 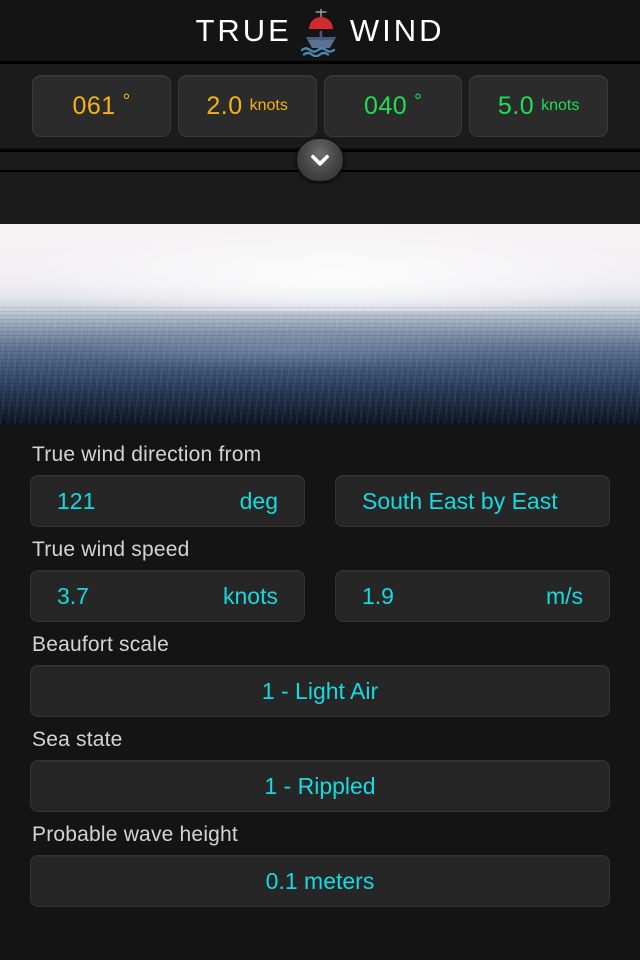 What do you see at coordinates (258, 500) in the screenshot?
I see `direction-degrees-unit: deg` at bounding box center [258, 500].